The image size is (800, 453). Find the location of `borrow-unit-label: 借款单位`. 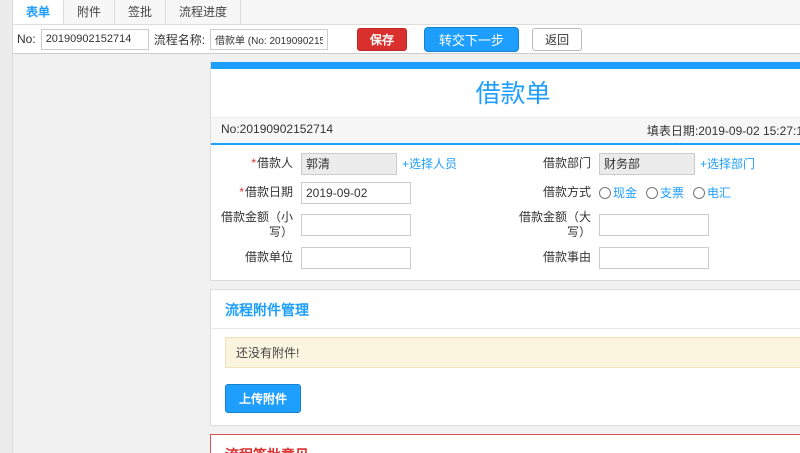

borrow-unit-label: 借款单位 is located at coordinates (268, 257).